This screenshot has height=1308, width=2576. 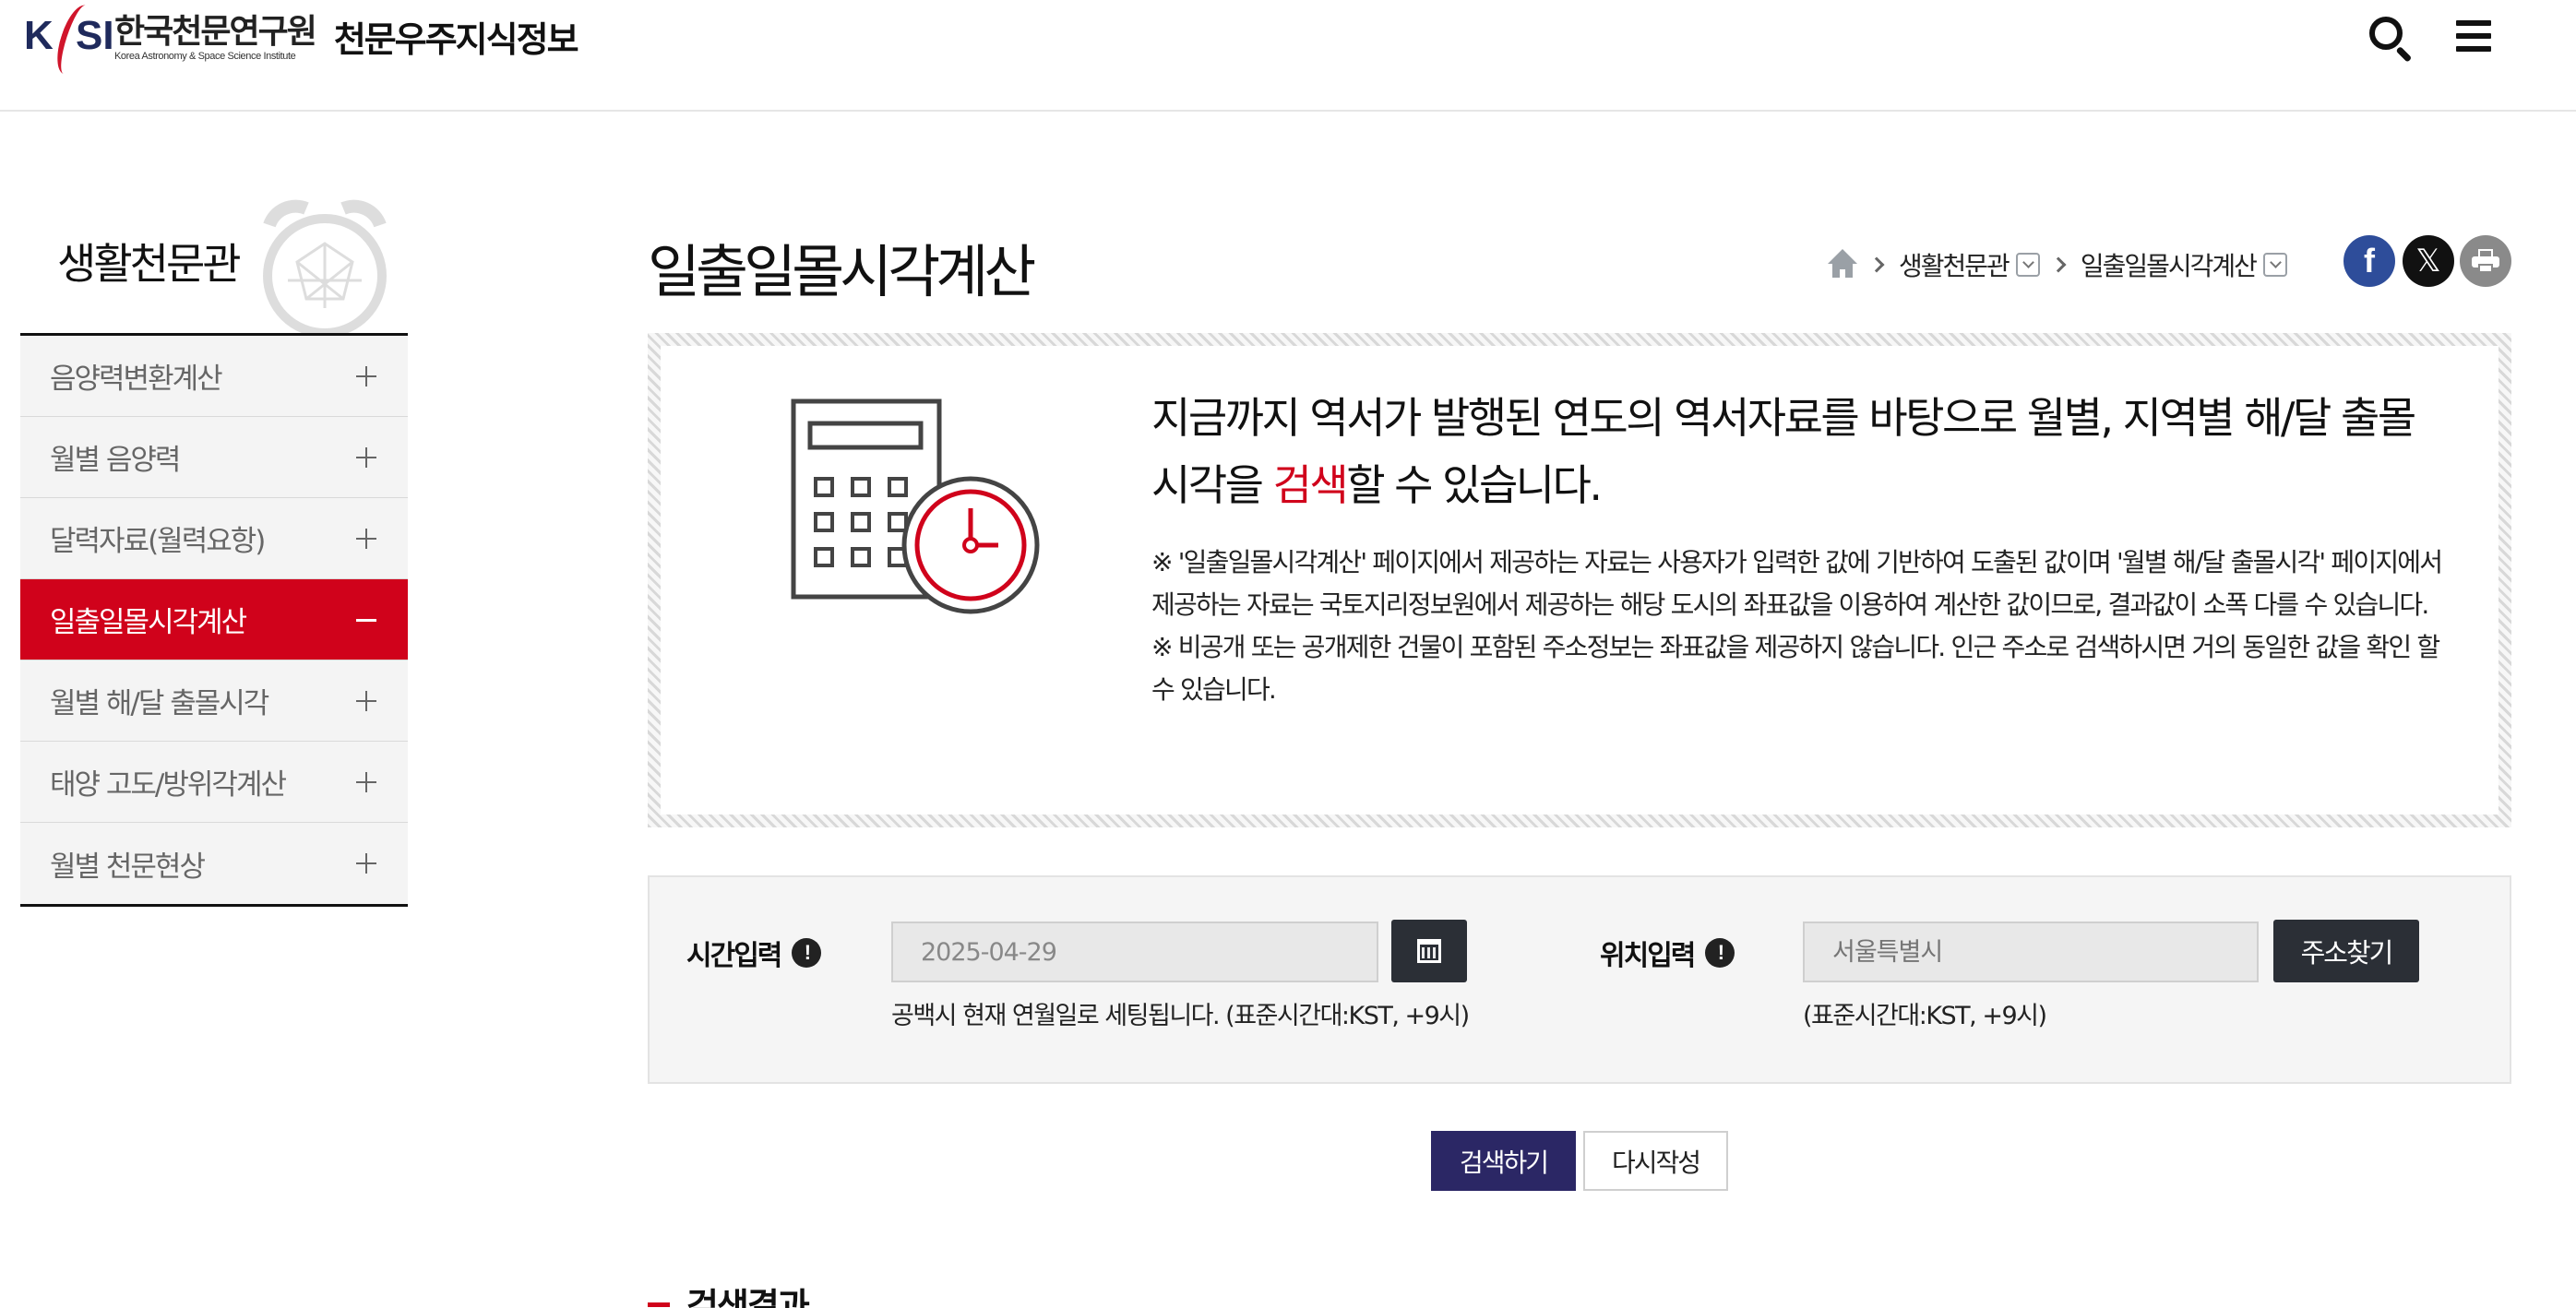 What do you see at coordinates (168, 785) in the screenshot?
I see `sidebar-item-label: 태양 고도/방위각계산` at bounding box center [168, 785].